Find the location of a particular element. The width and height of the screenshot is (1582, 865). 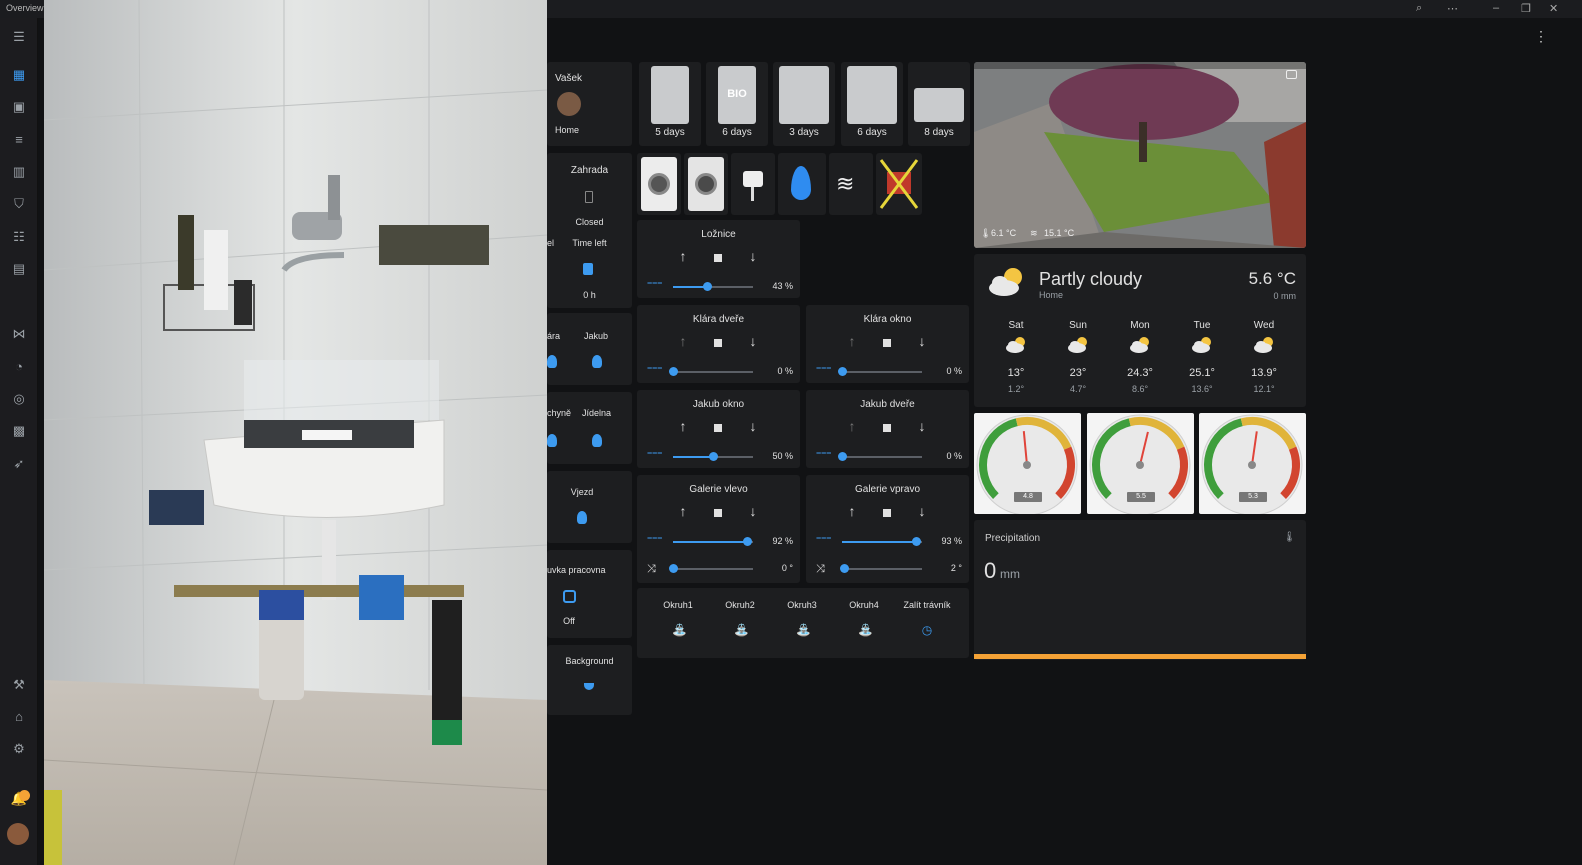

dryer-card is located at coordinates (706, 184).